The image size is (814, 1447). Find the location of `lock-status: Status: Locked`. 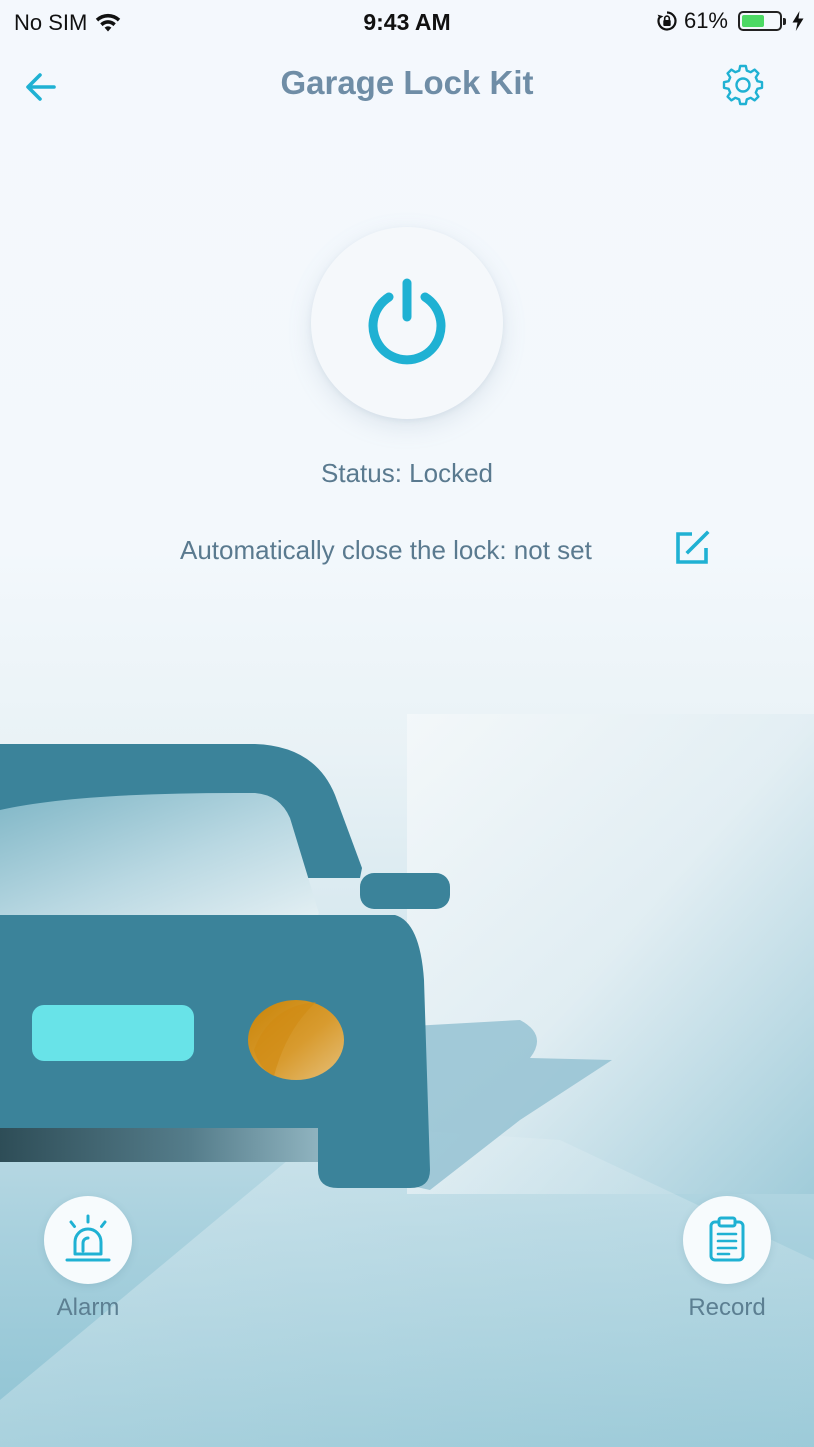

lock-status: Status: Locked is located at coordinates (407, 473).